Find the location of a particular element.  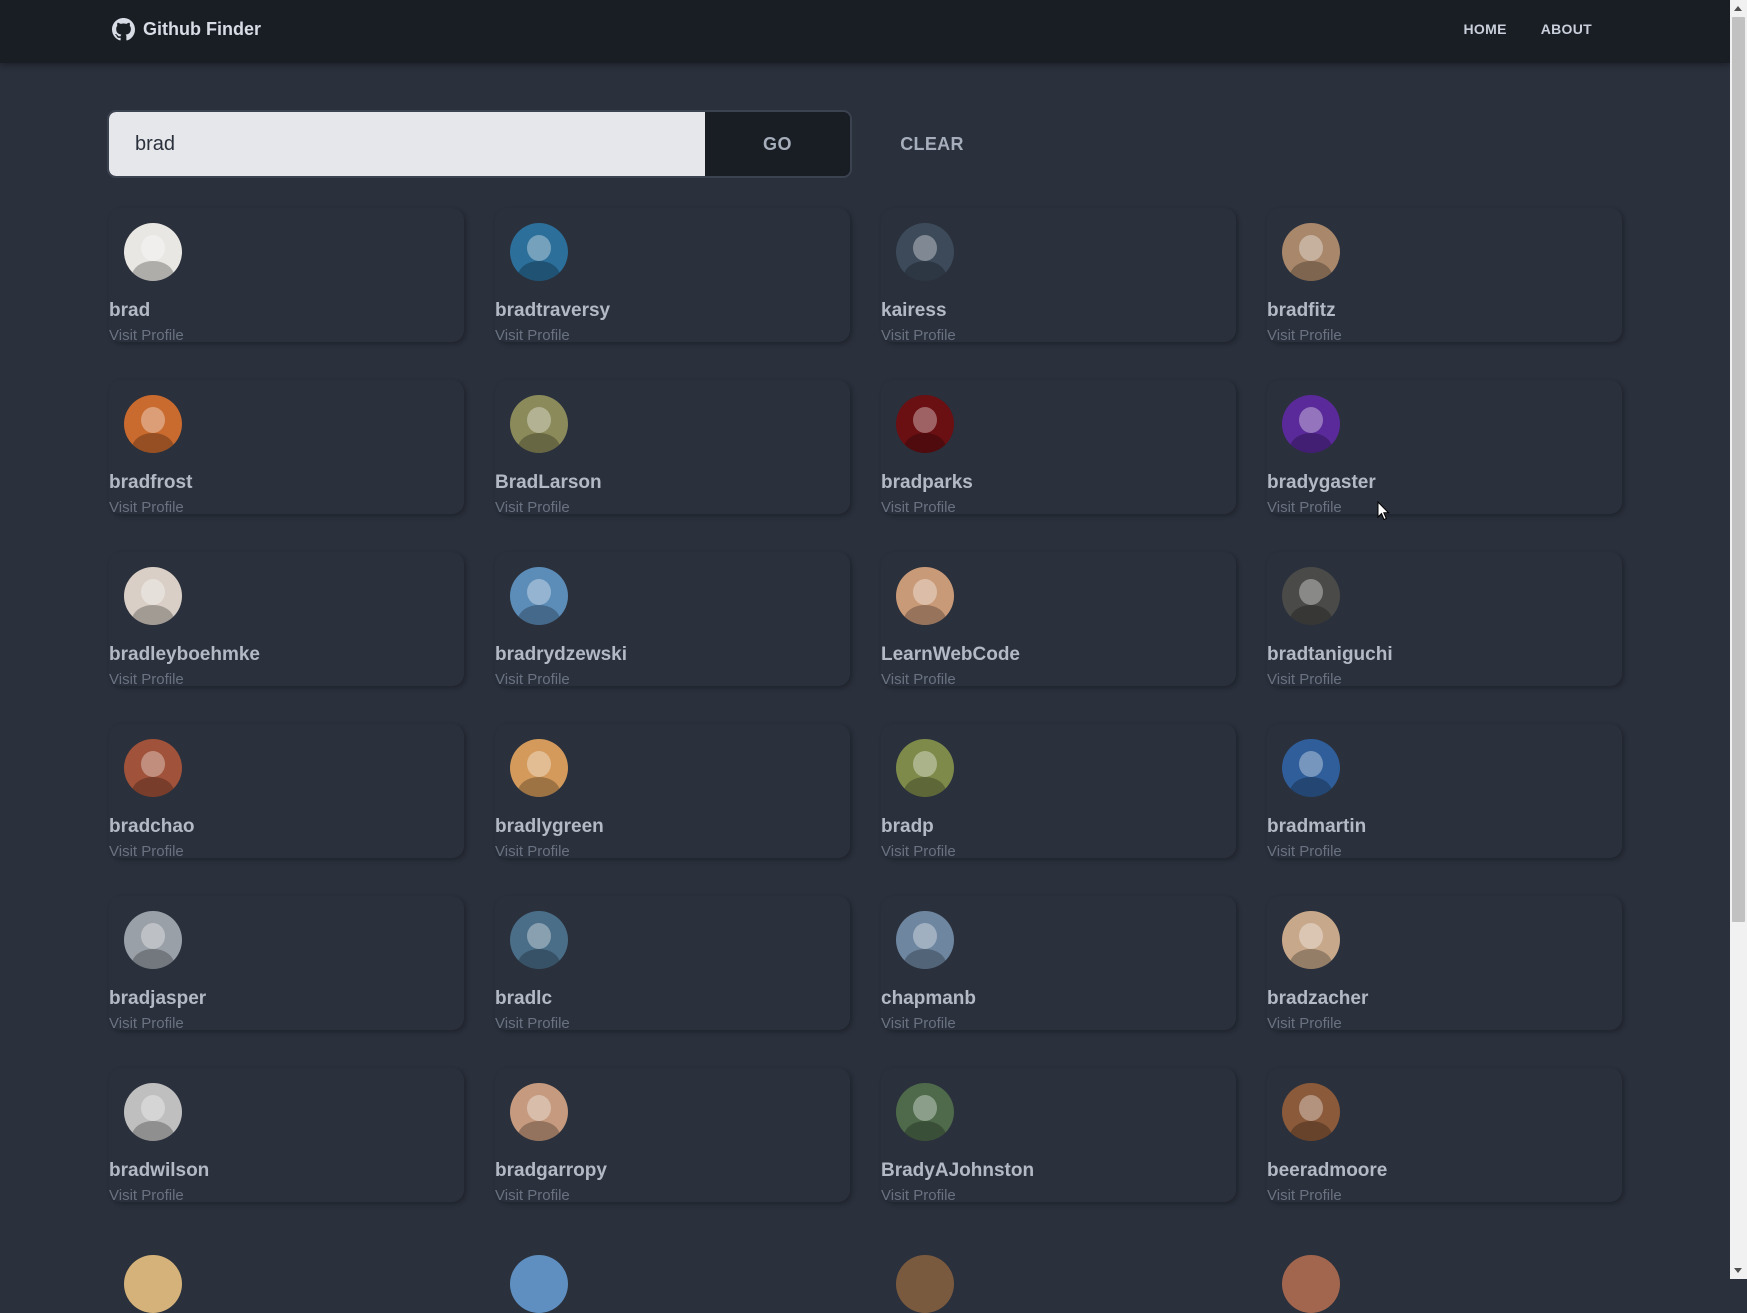

user-card: bradp Visit Profile is located at coordinates (1058, 792).